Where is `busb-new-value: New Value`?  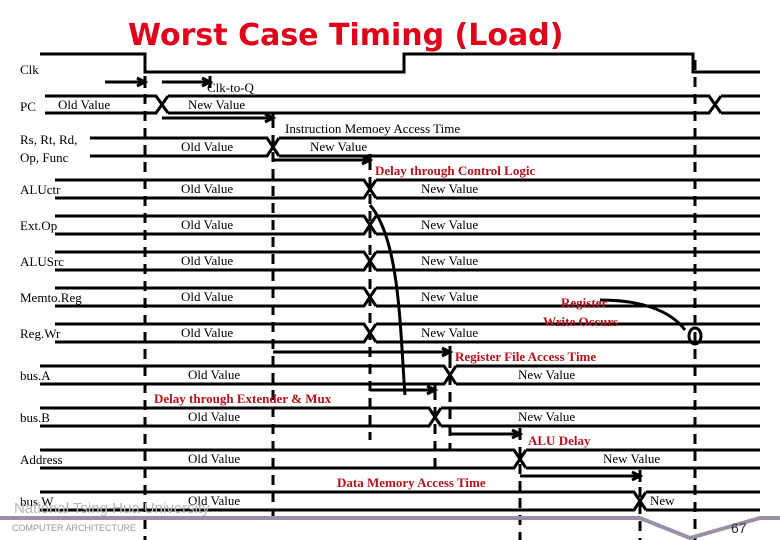 busb-new-value: New Value is located at coordinates (546, 416).